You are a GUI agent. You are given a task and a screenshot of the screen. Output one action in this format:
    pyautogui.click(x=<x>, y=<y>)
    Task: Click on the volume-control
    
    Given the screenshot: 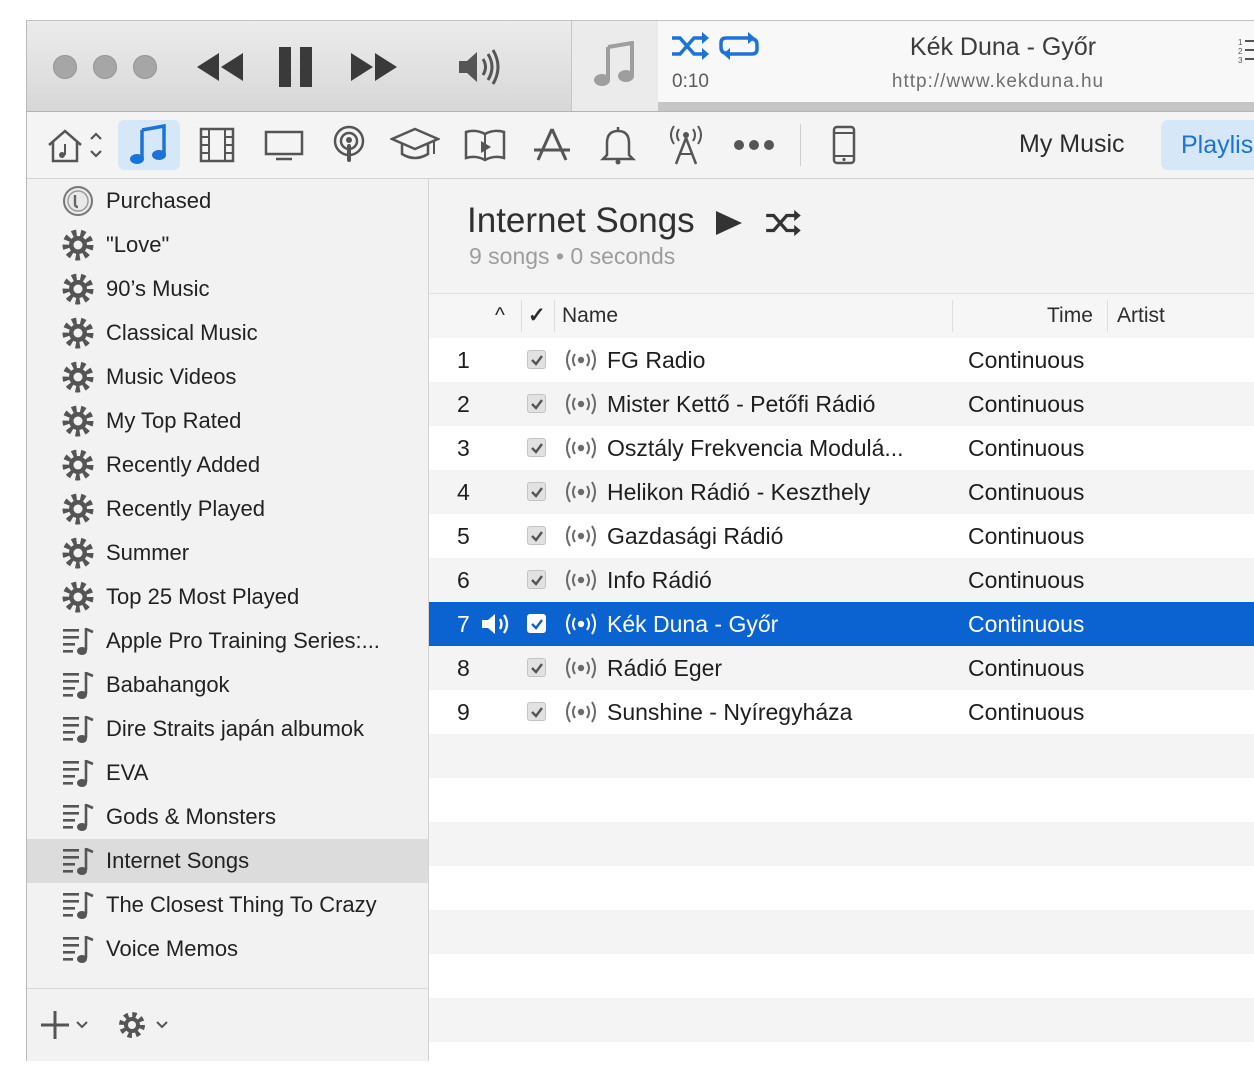 What is the action you would take?
    pyautogui.click(x=480, y=67)
    